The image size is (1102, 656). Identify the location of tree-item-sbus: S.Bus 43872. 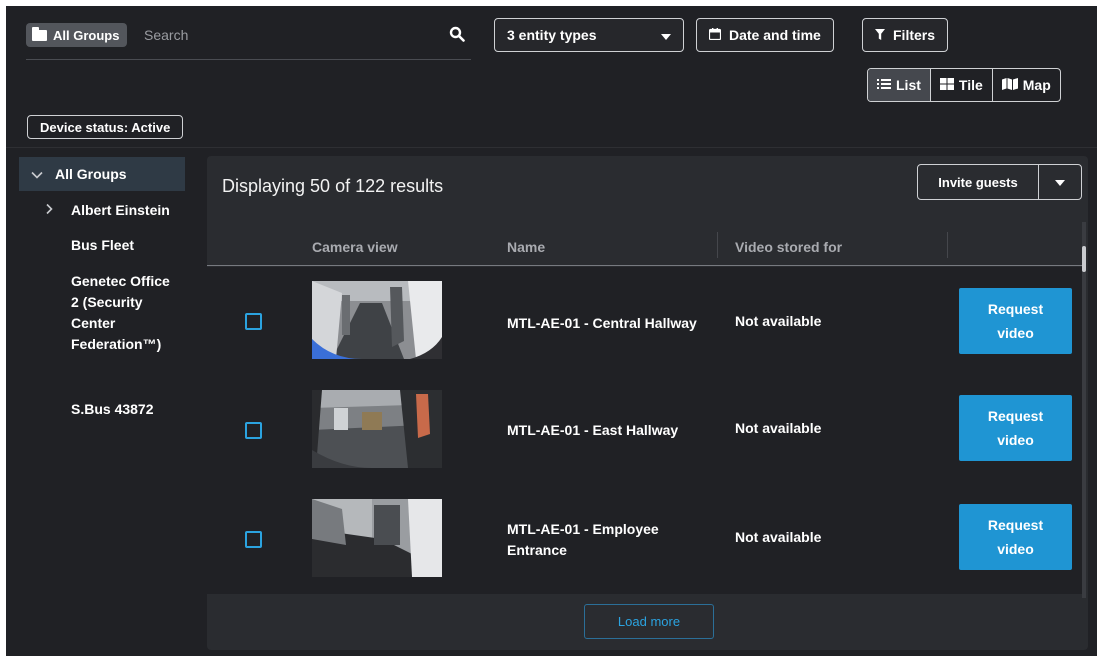
(131, 409).